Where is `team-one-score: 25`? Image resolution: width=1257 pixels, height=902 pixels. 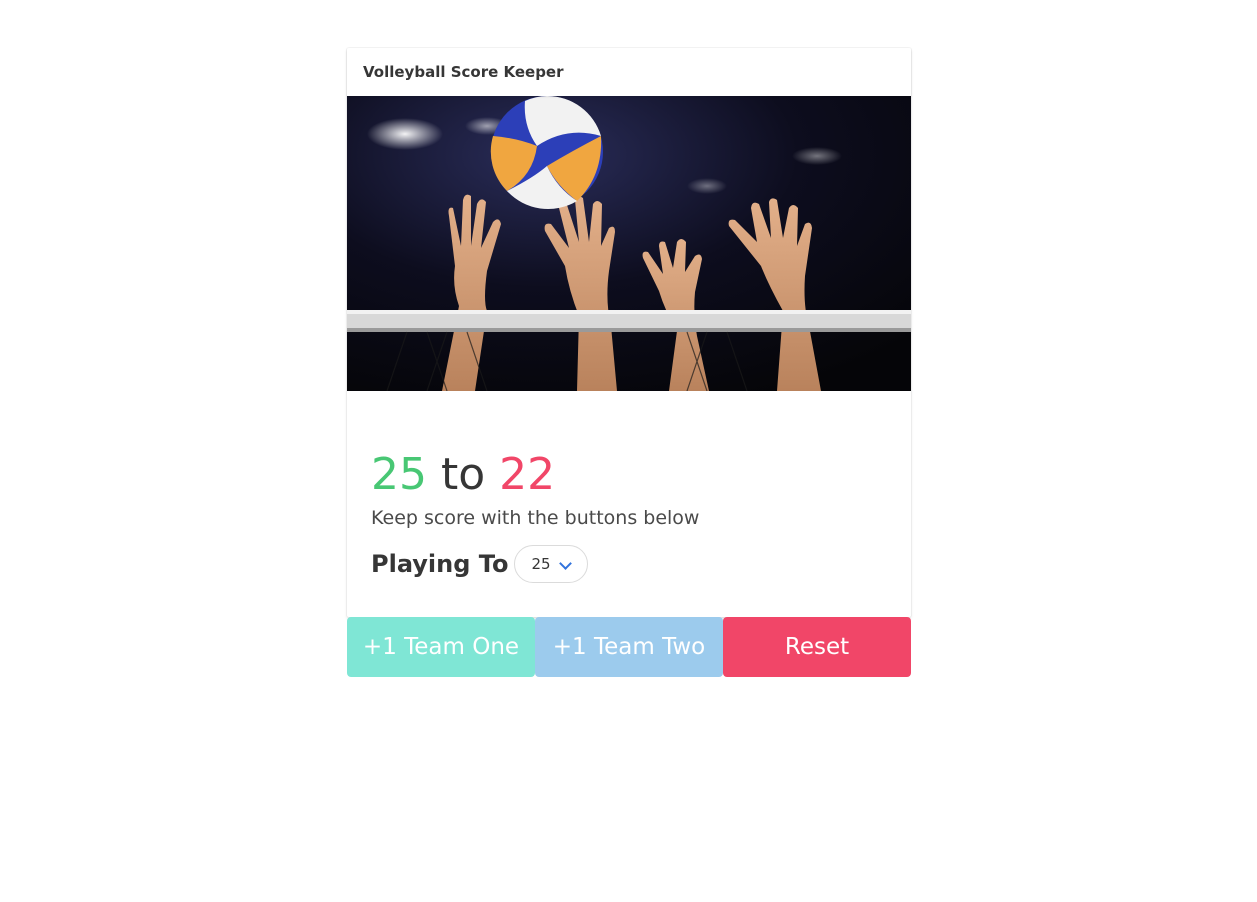
team-one-score: 25 is located at coordinates (399, 474).